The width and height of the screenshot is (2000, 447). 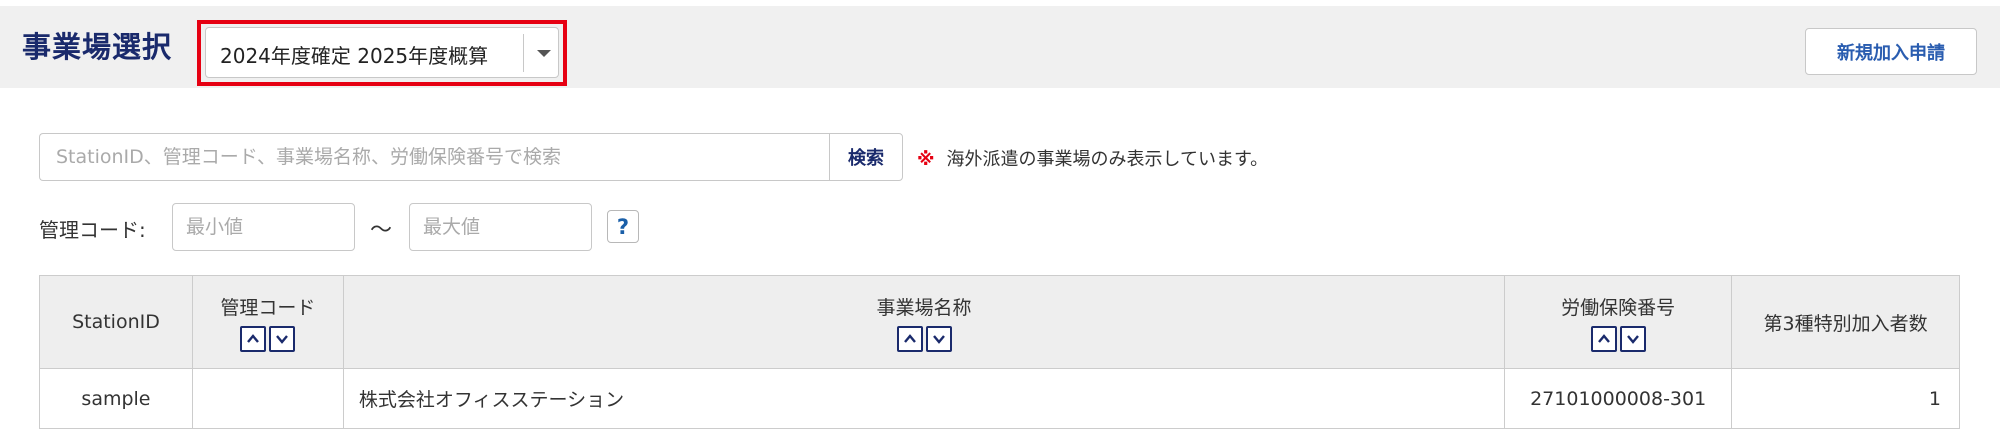 I want to click on cell-station-id: sample, so click(x=116, y=398).